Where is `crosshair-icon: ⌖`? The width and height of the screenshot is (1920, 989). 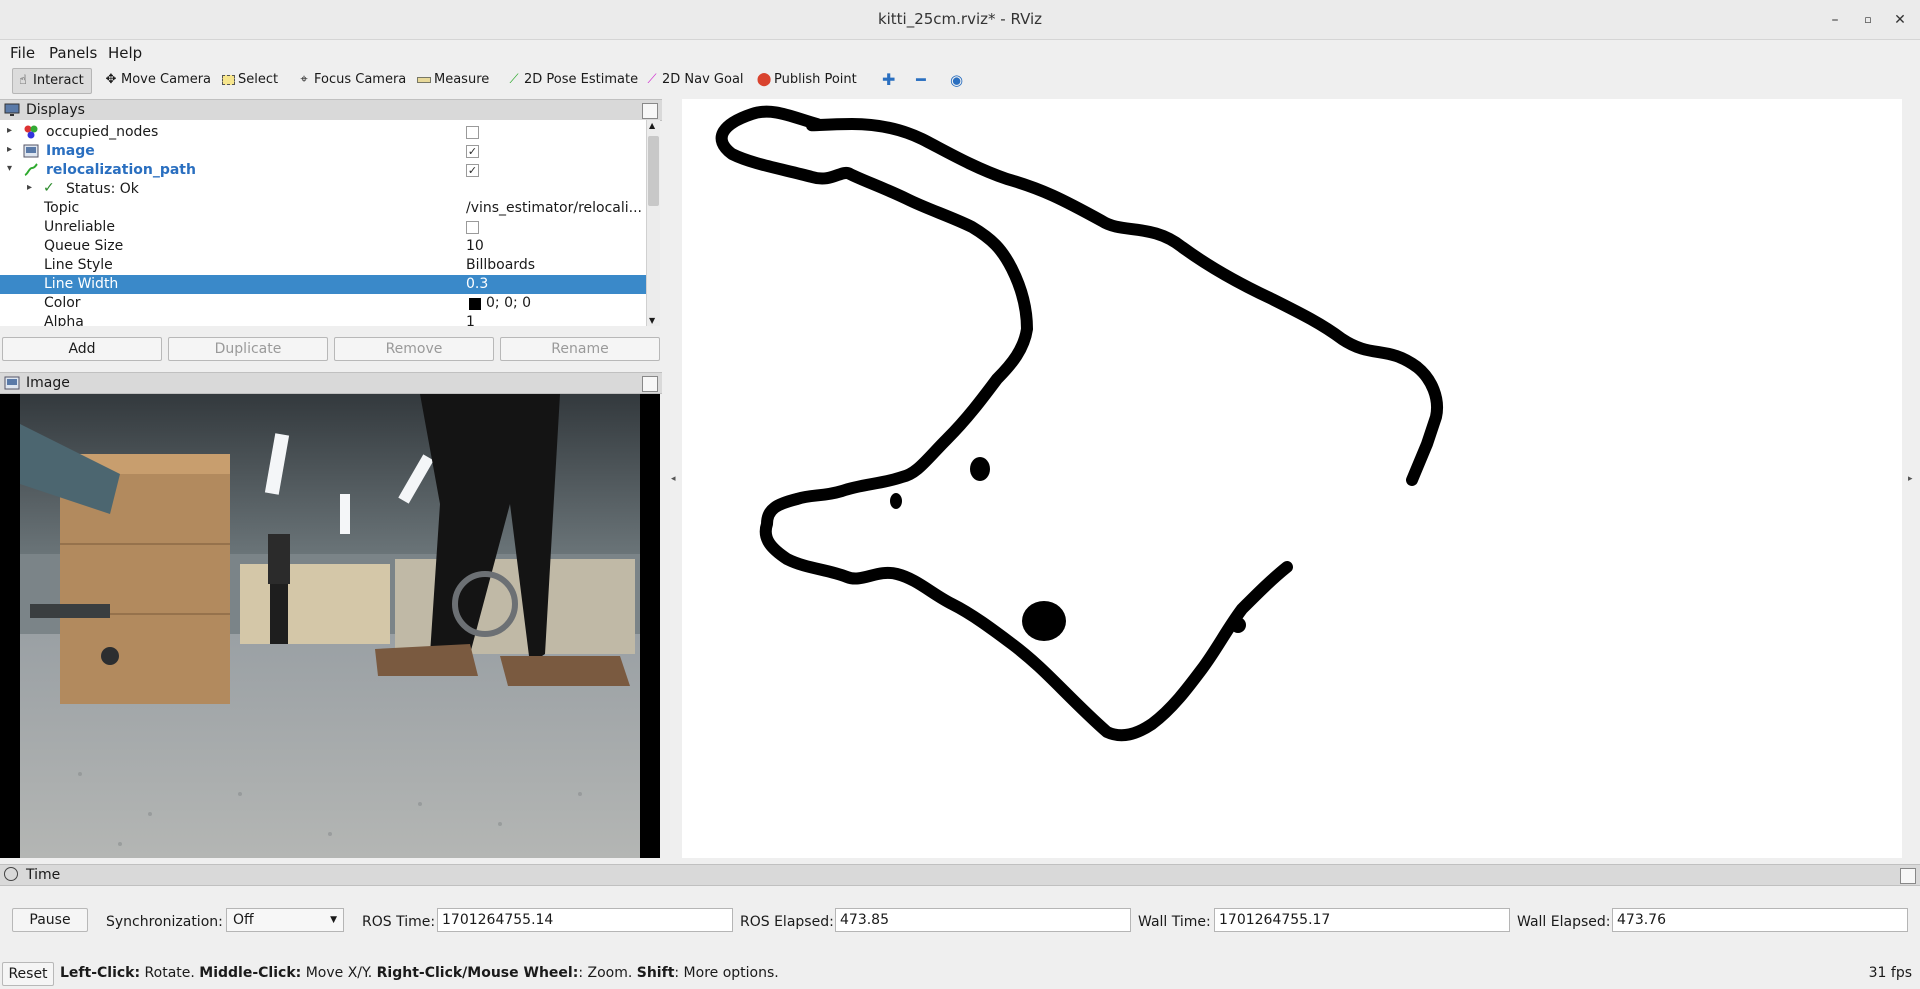 crosshair-icon: ⌖ is located at coordinates (304, 79).